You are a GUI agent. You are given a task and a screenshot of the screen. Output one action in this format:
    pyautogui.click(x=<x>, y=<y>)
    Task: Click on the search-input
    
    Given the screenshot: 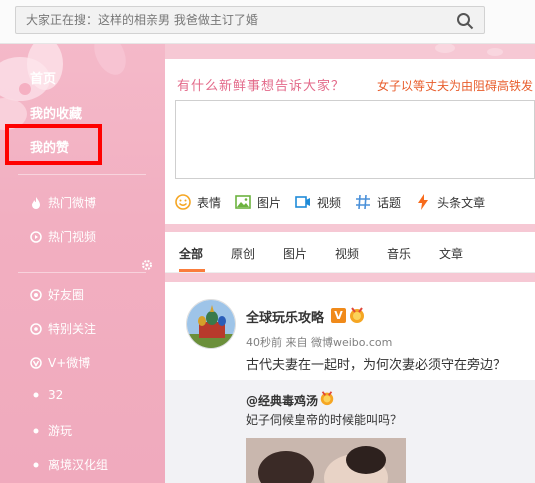 What is the action you would take?
    pyautogui.click(x=231, y=20)
    